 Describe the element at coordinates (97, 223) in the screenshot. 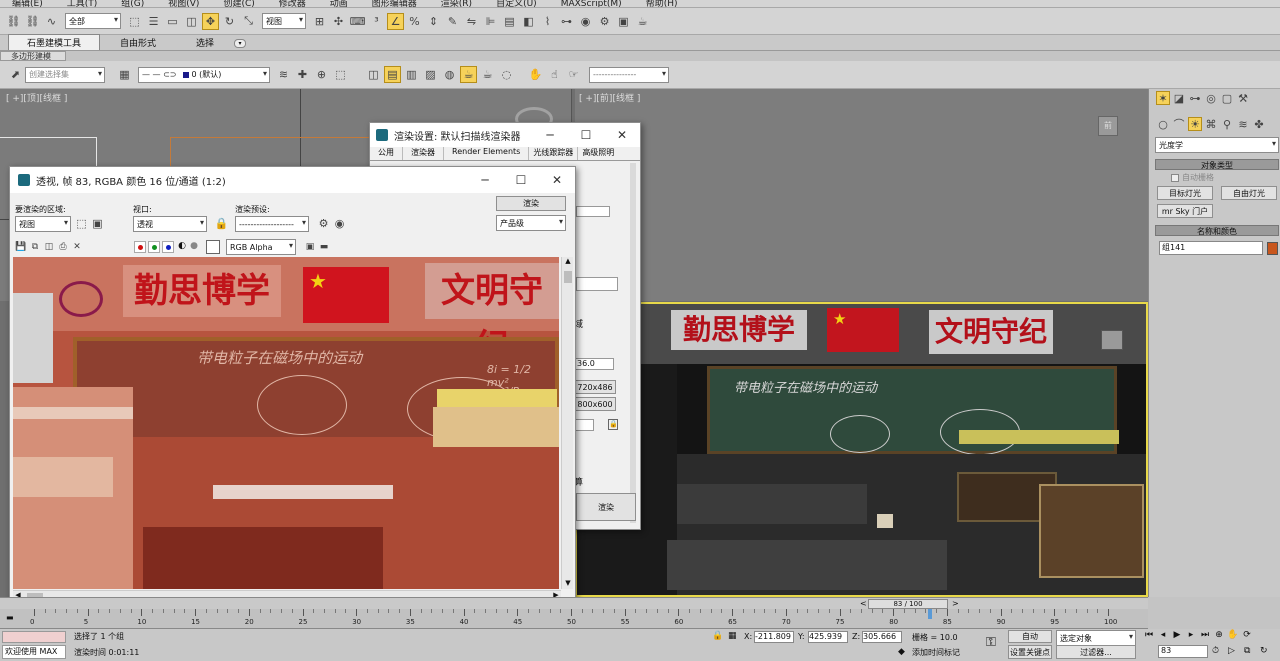

I see `auto-region-icon: ▣` at that location.